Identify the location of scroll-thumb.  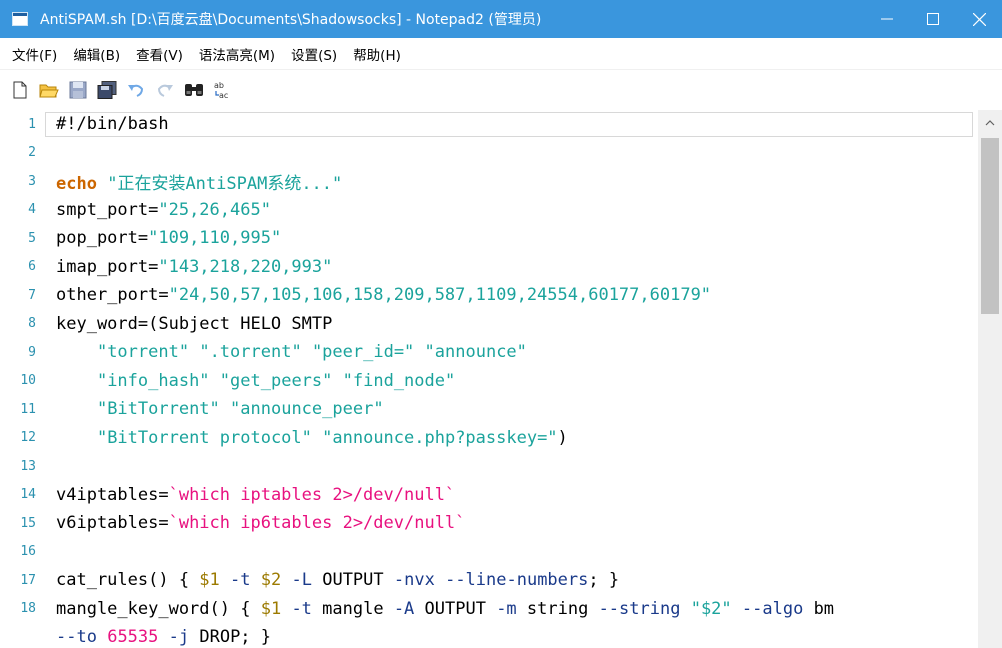
(990, 226).